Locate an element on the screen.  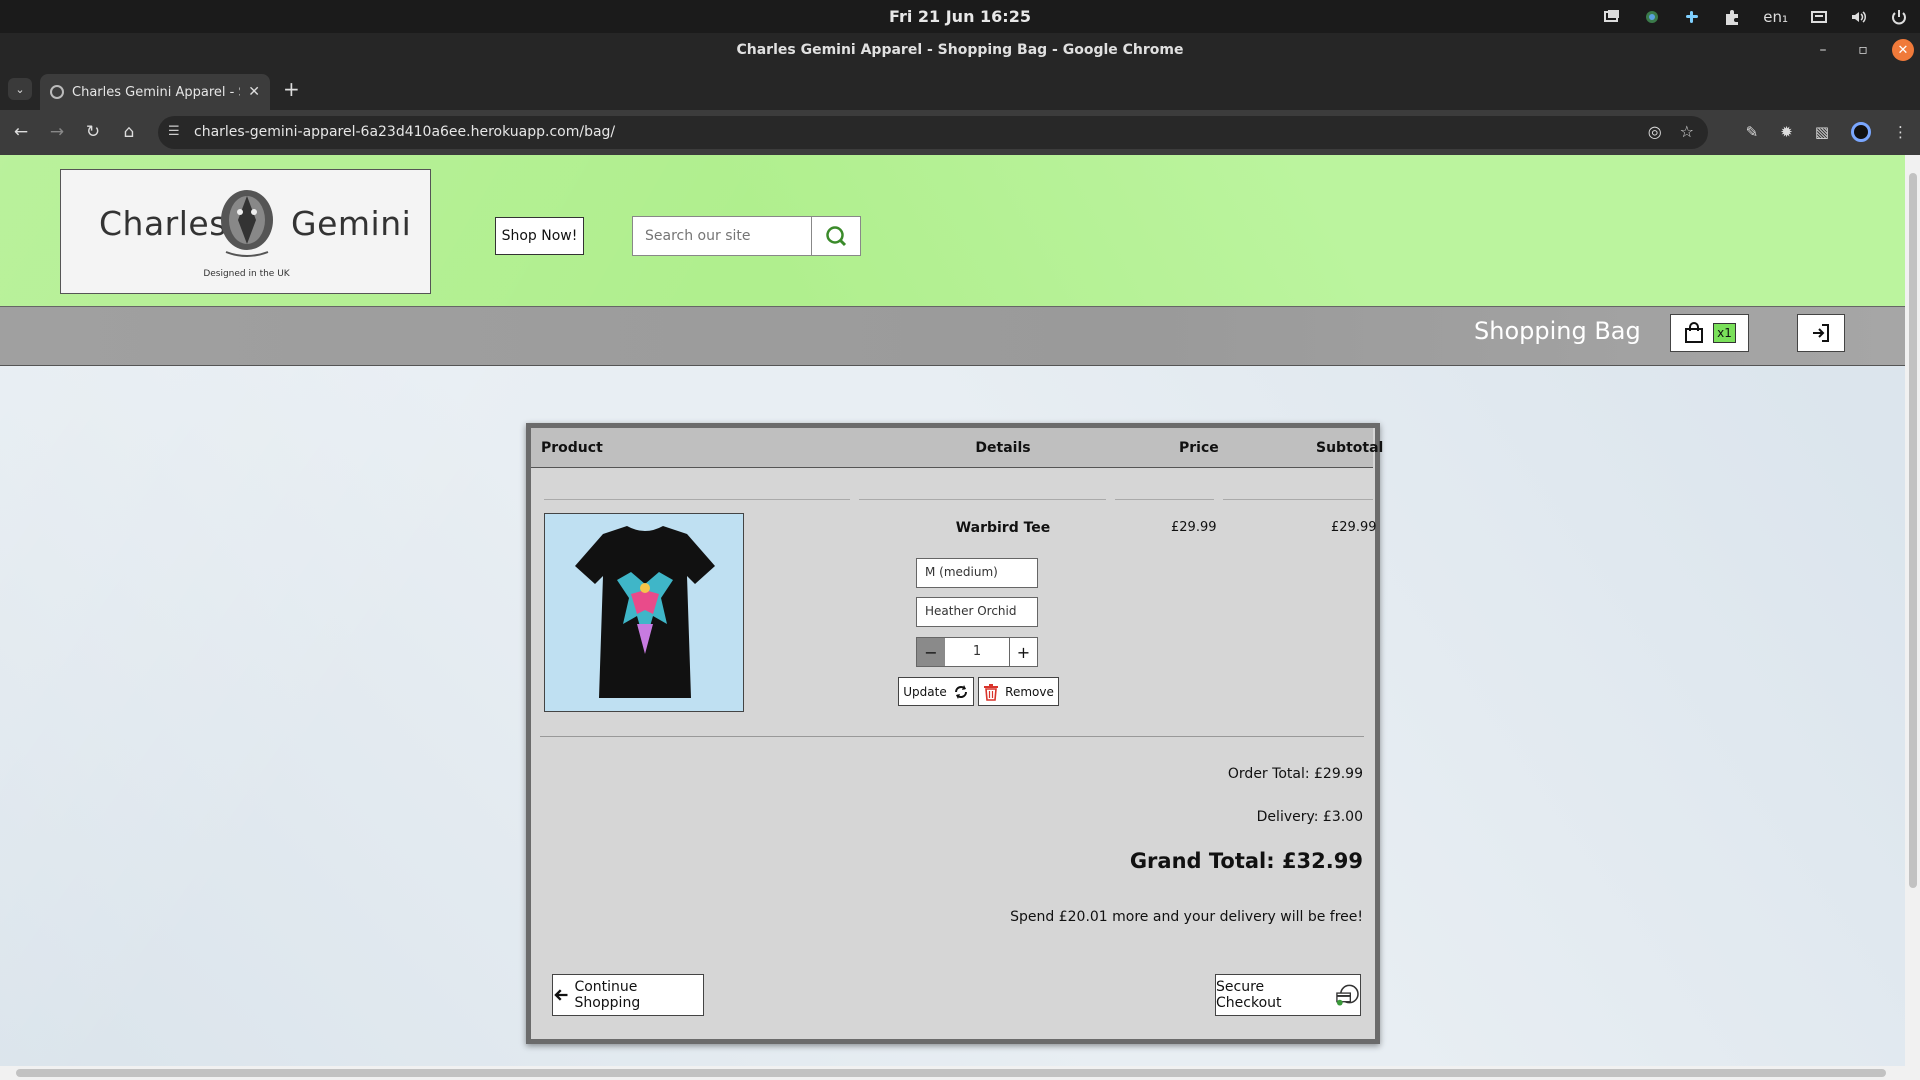
update-button: Update is located at coordinates (936, 691).